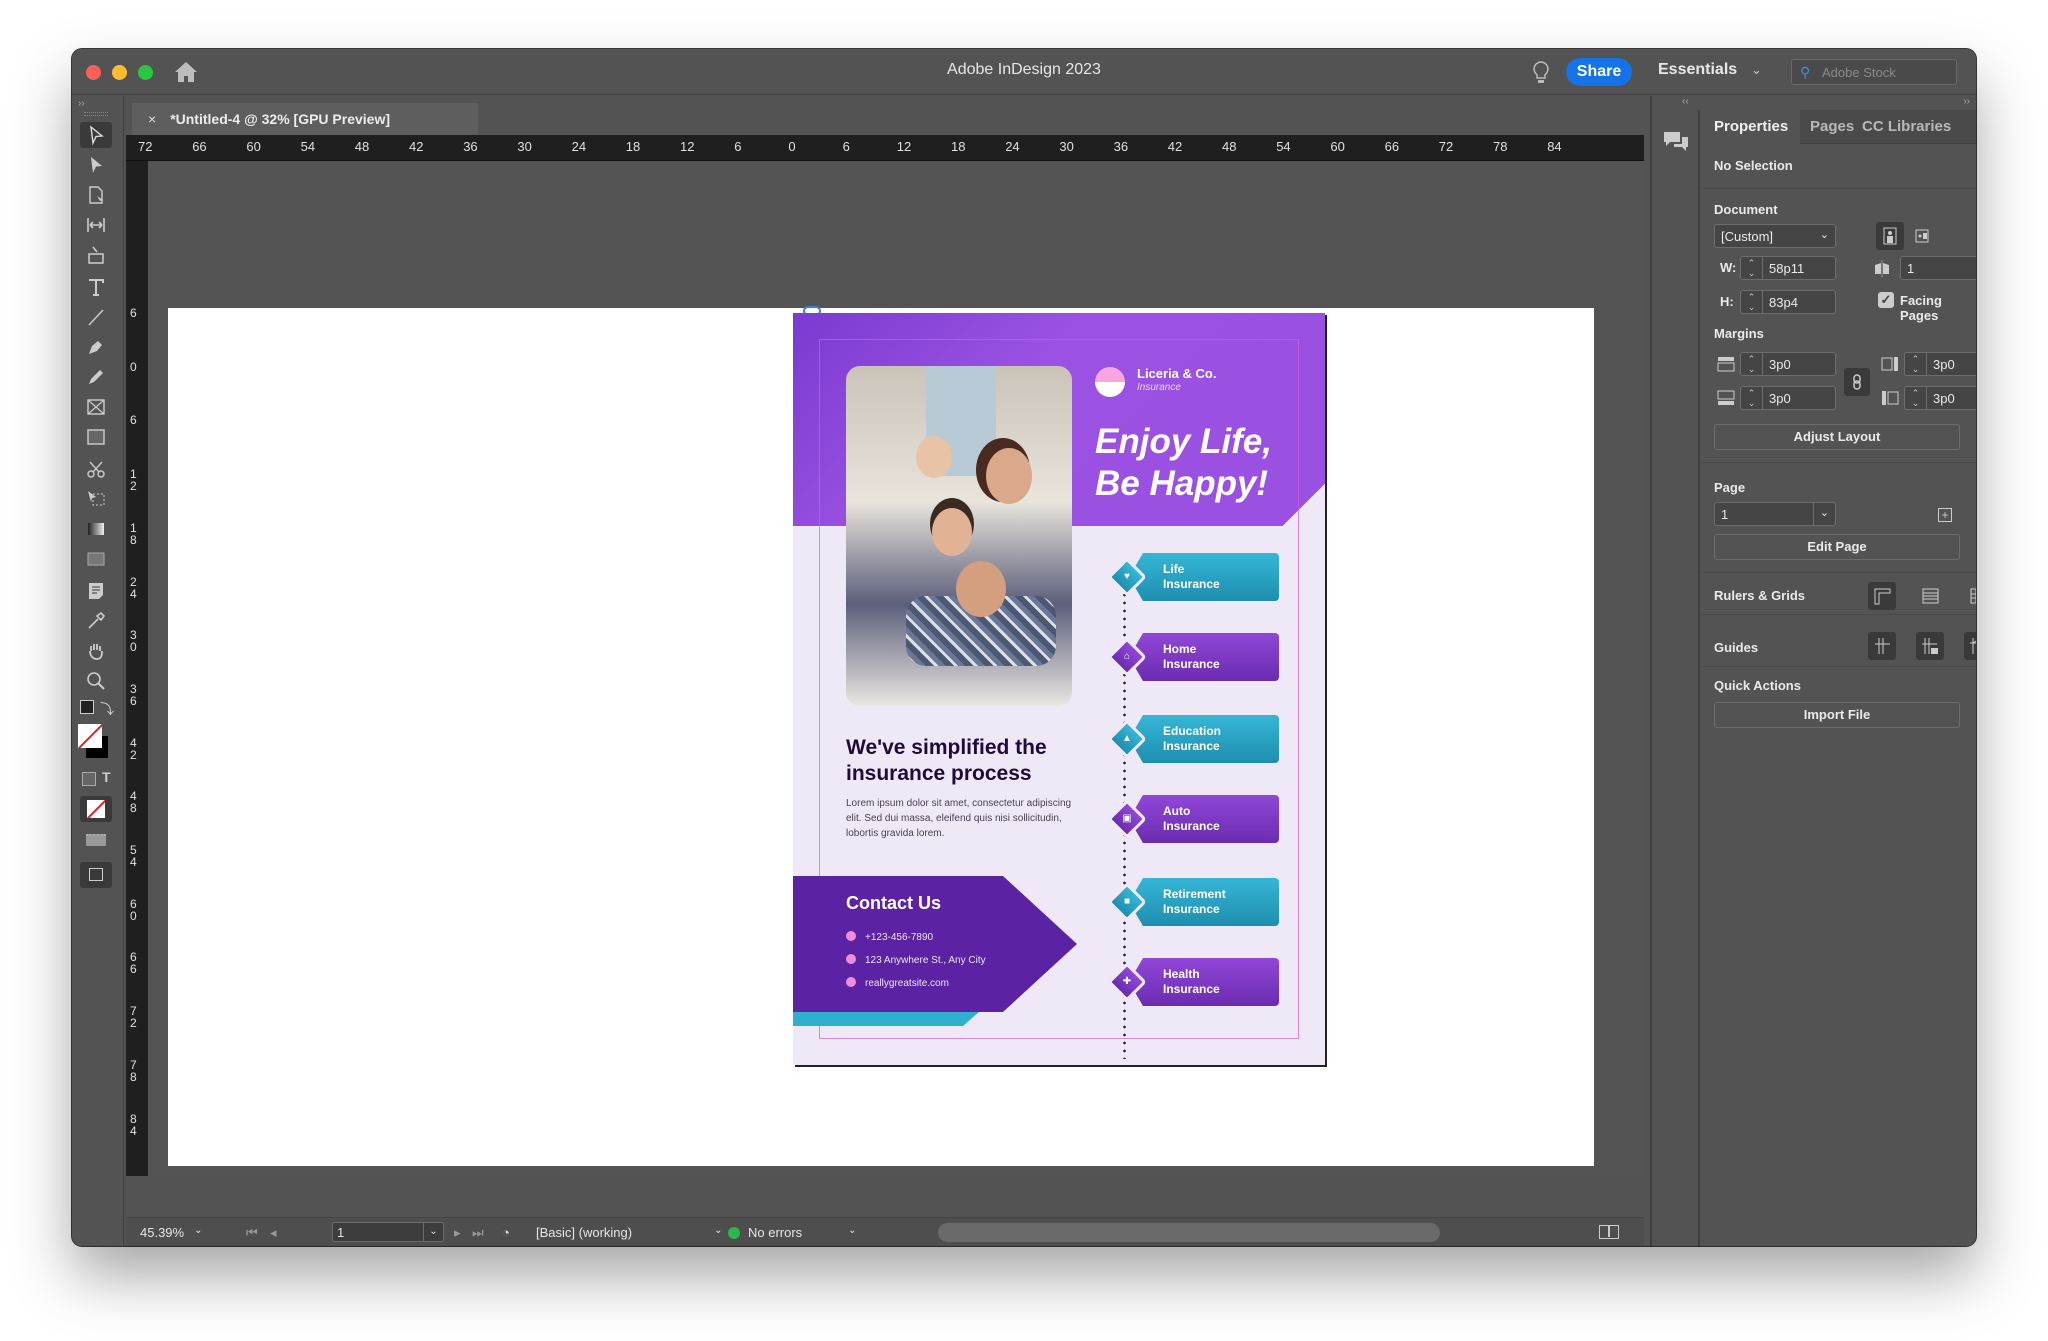  What do you see at coordinates (775, 1232) in the screenshot?
I see `preflight-errors: No errors` at bounding box center [775, 1232].